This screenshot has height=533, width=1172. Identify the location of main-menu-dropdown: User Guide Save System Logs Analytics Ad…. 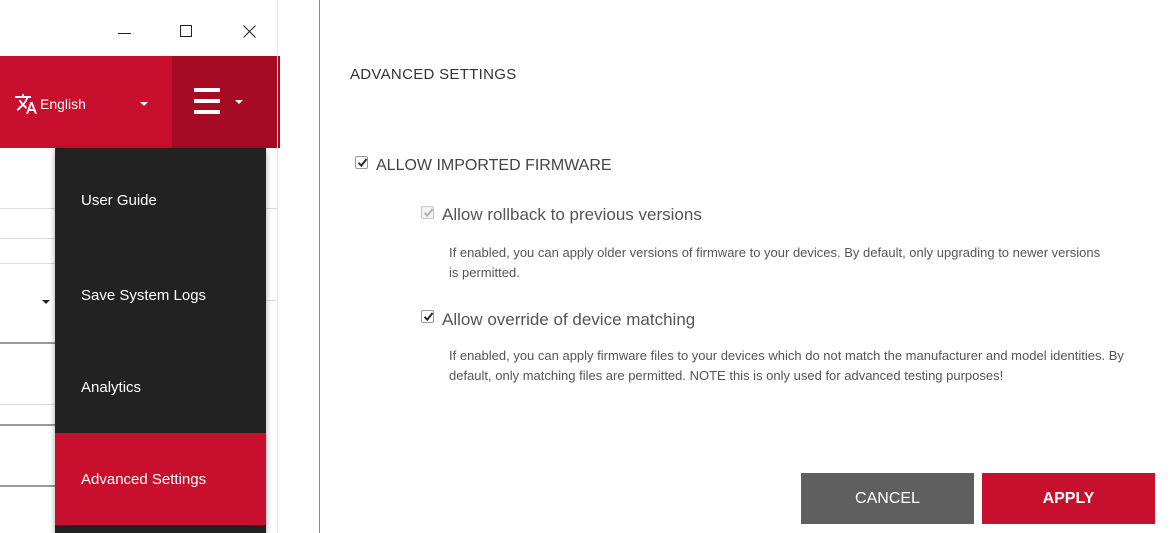
(160, 340).